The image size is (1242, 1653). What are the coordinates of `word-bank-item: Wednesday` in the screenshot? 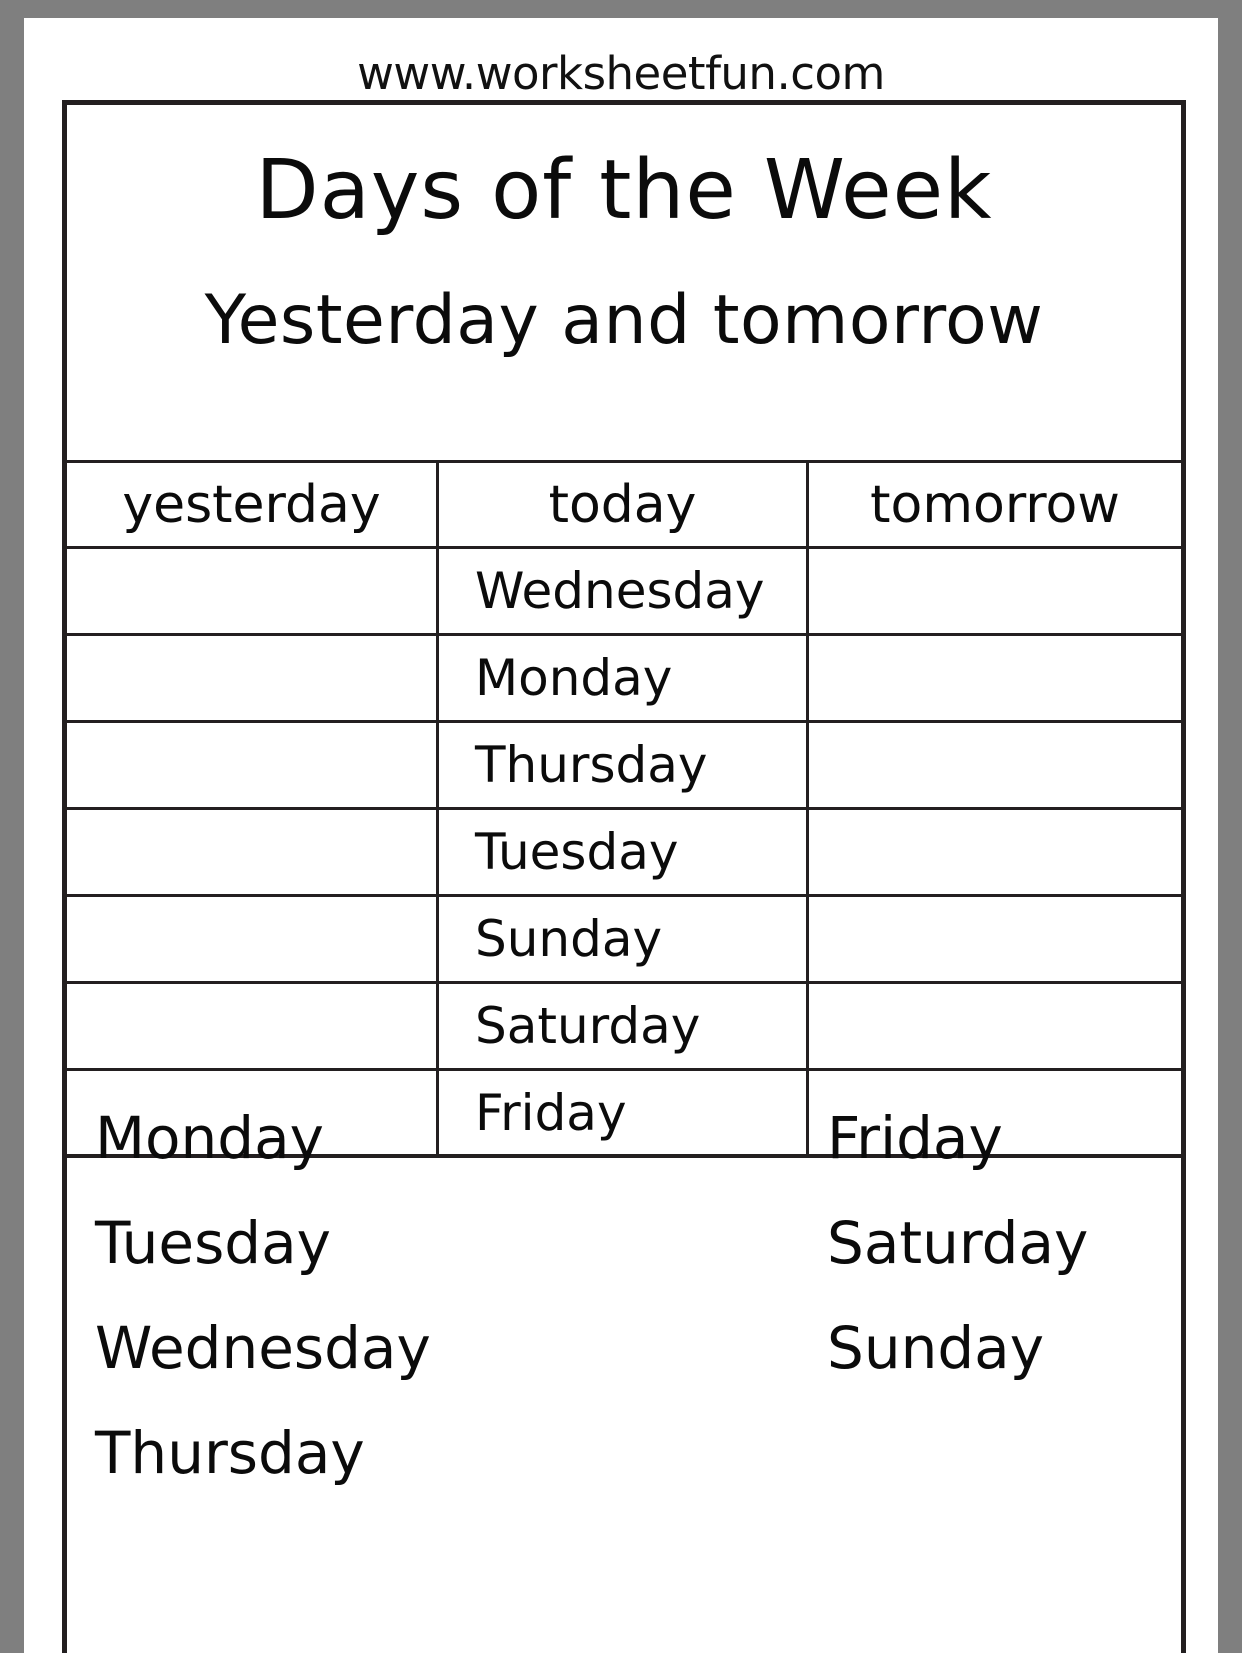 It's located at (263, 1348).